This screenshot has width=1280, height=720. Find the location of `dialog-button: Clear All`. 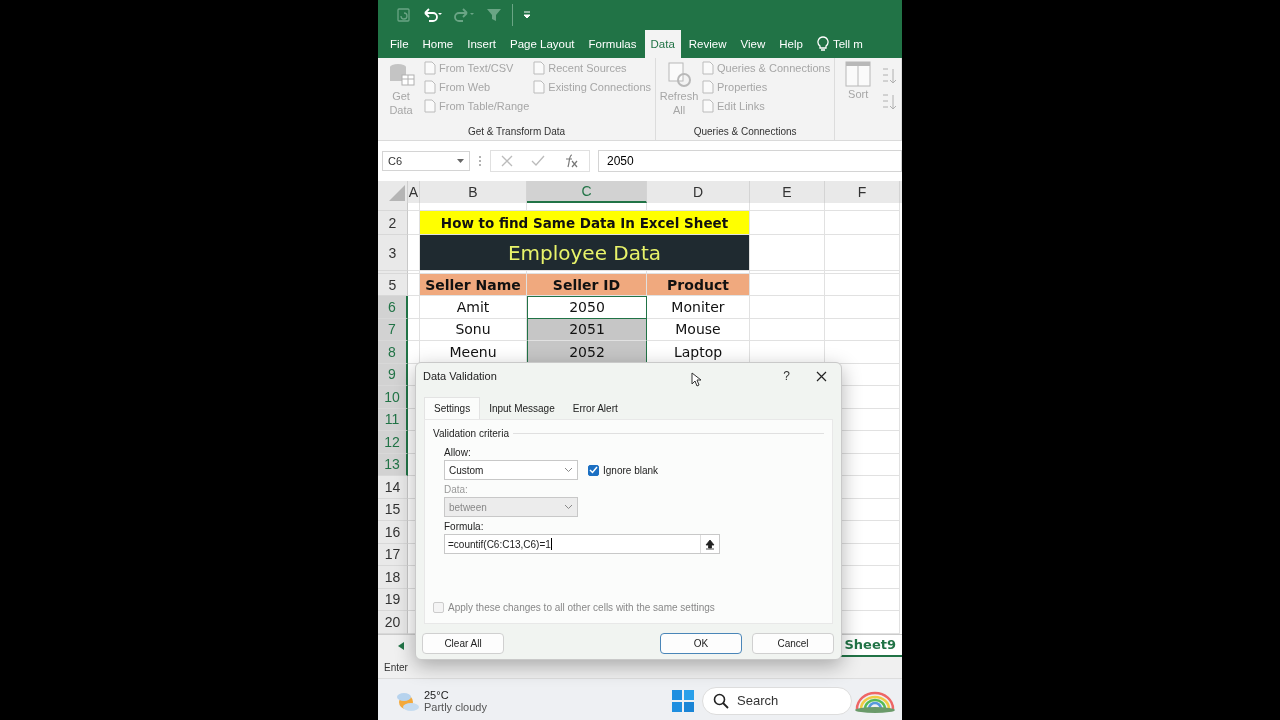

dialog-button: Clear All is located at coordinates (463, 643).